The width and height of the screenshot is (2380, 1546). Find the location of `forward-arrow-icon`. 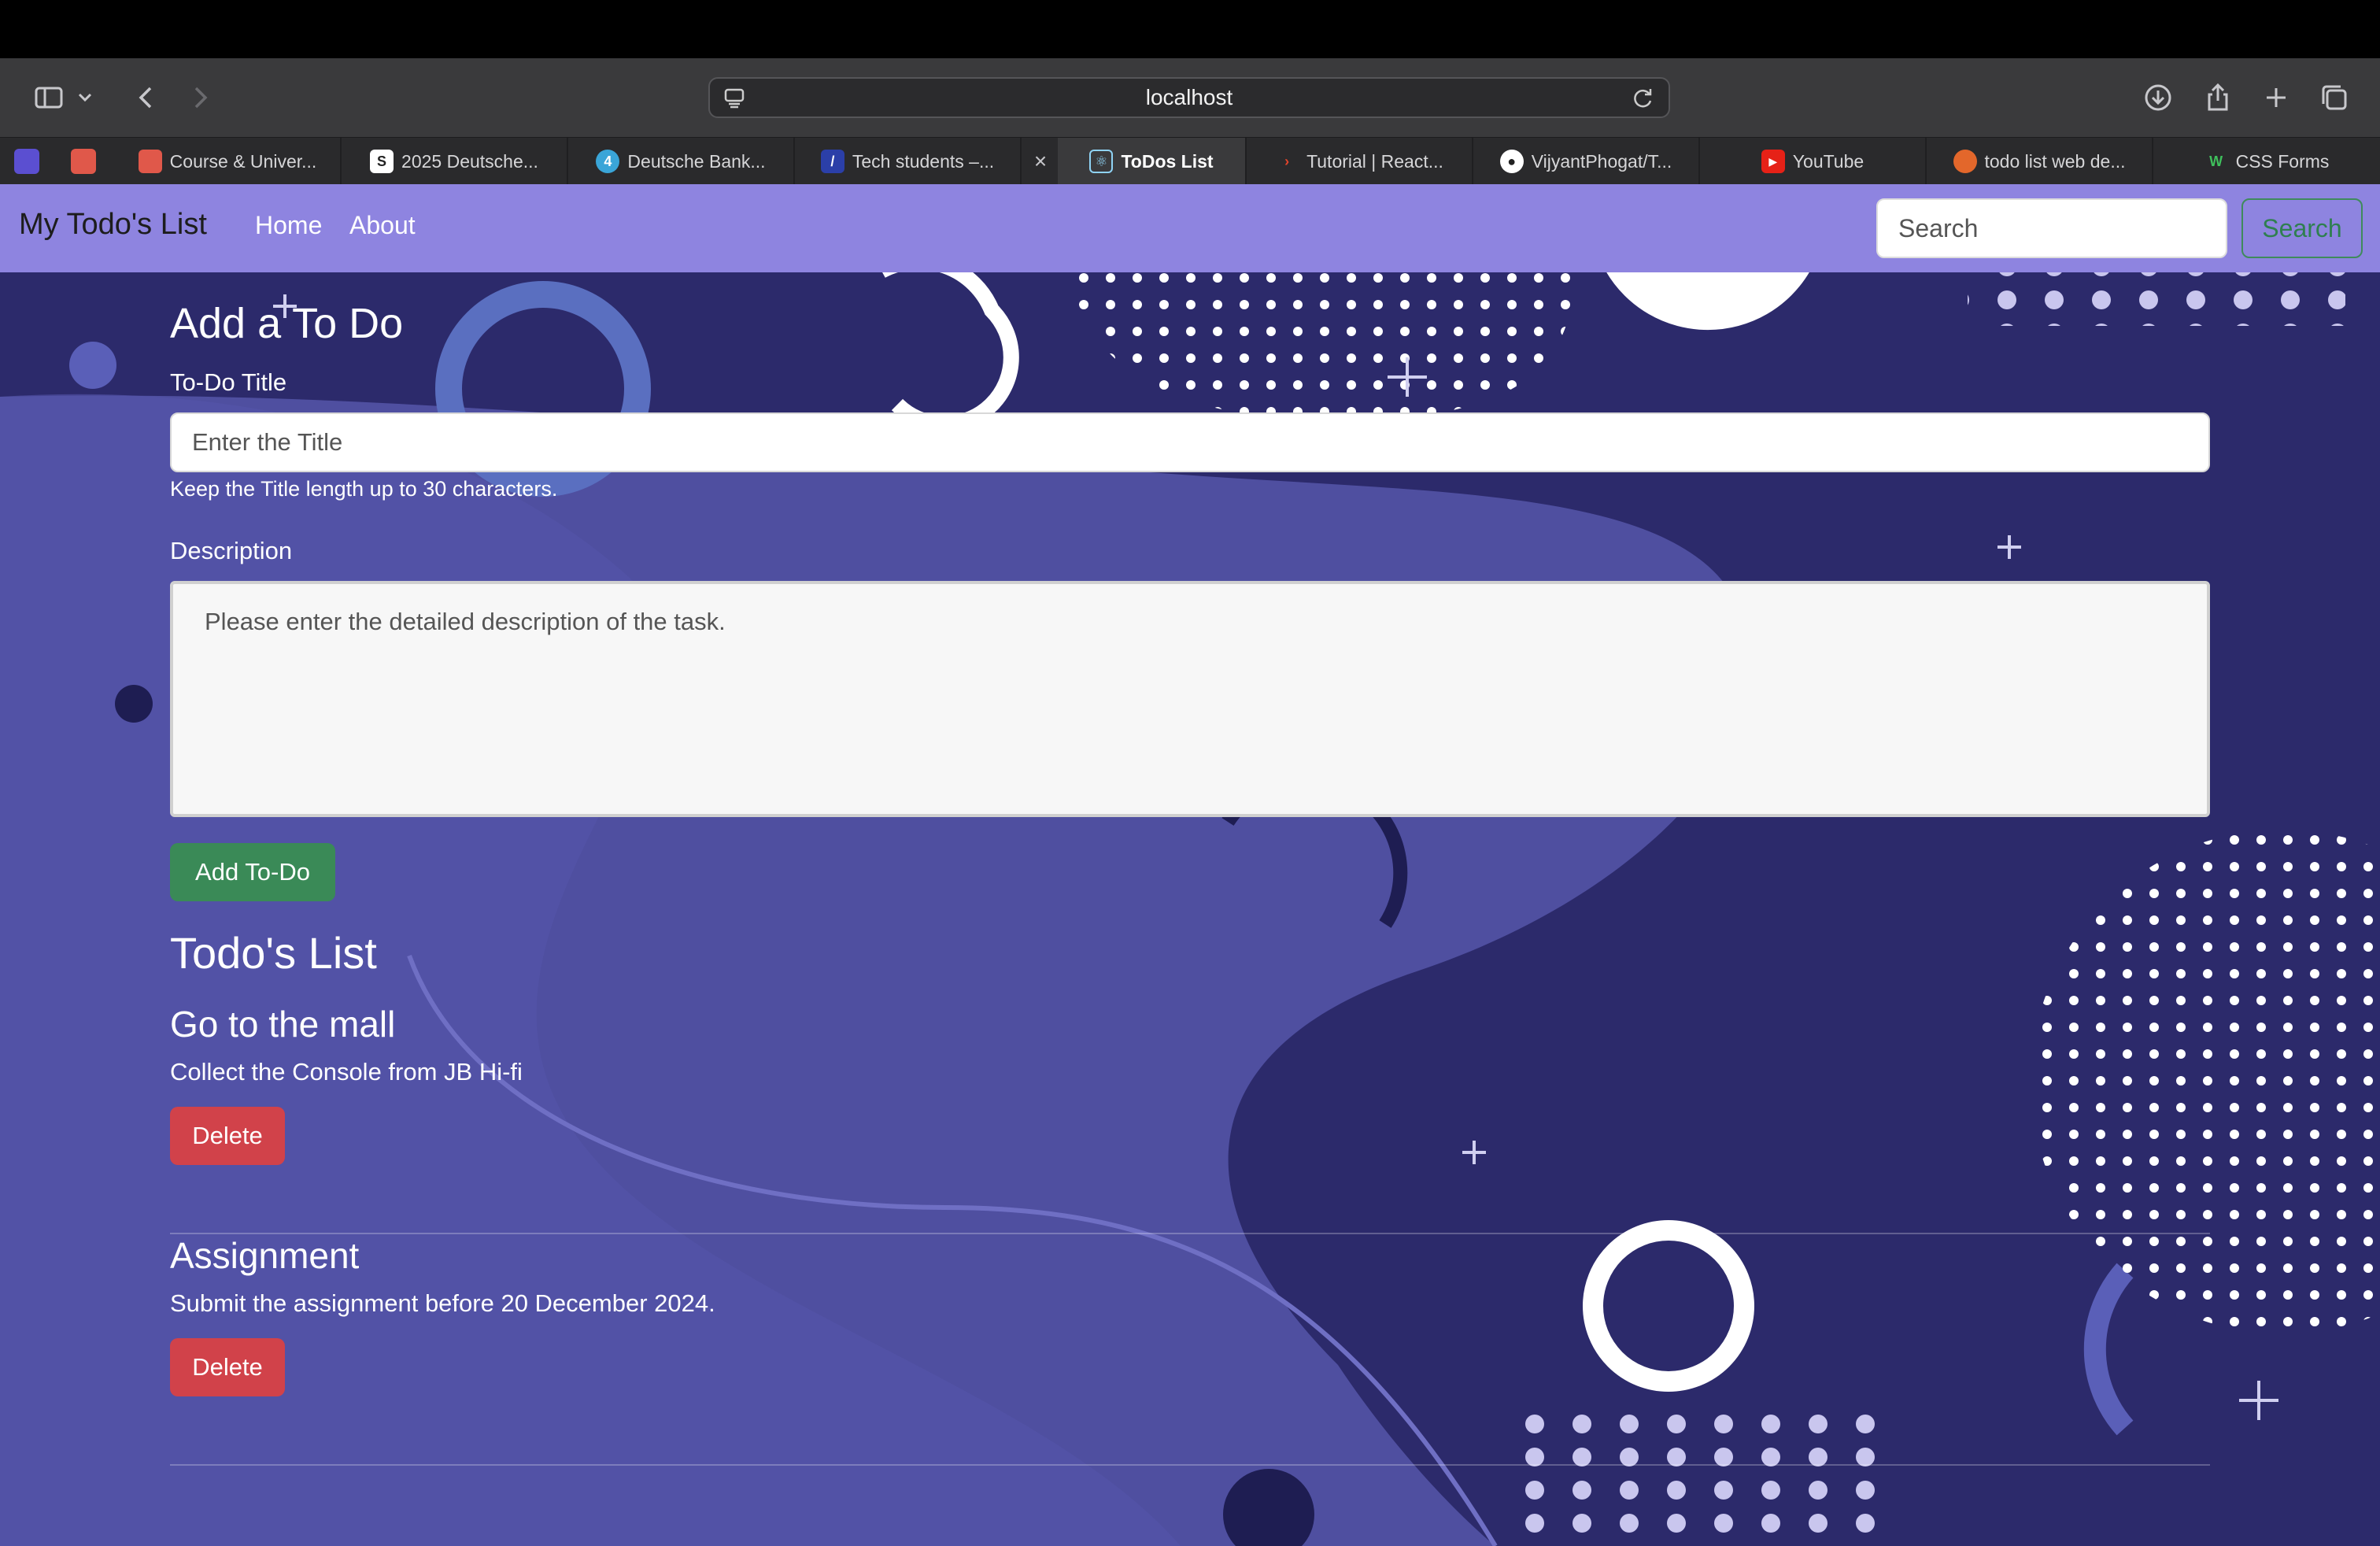

forward-arrow-icon is located at coordinates (200, 97).